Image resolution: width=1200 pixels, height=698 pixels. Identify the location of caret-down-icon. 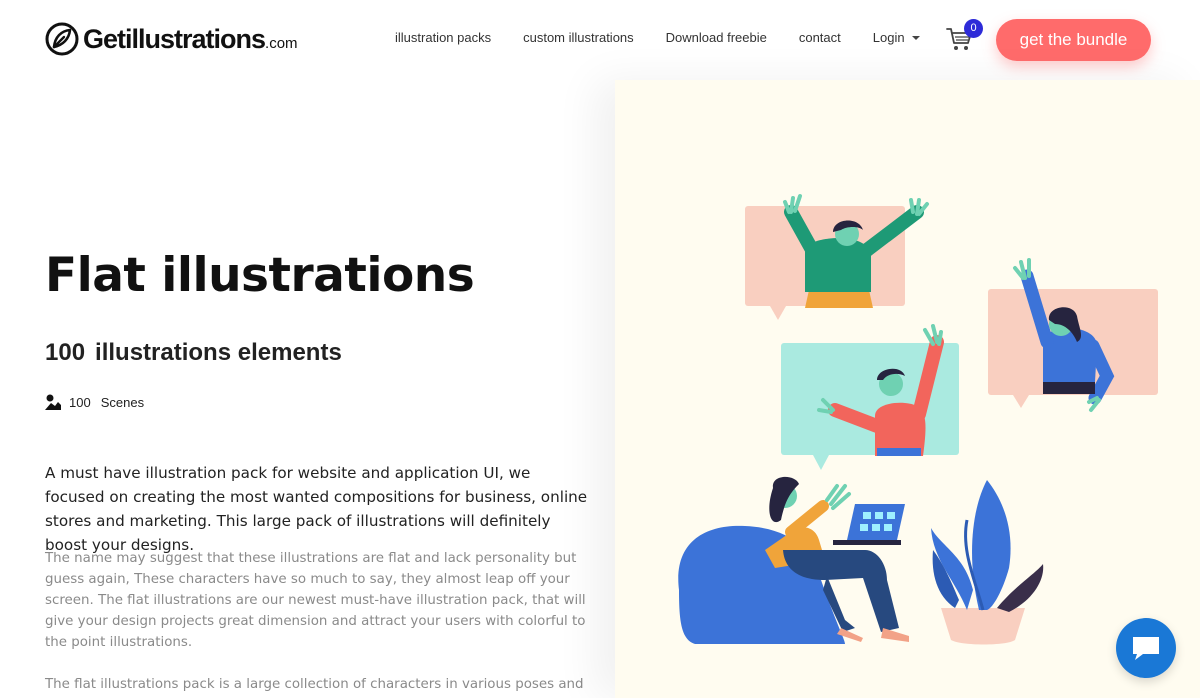
(915, 37).